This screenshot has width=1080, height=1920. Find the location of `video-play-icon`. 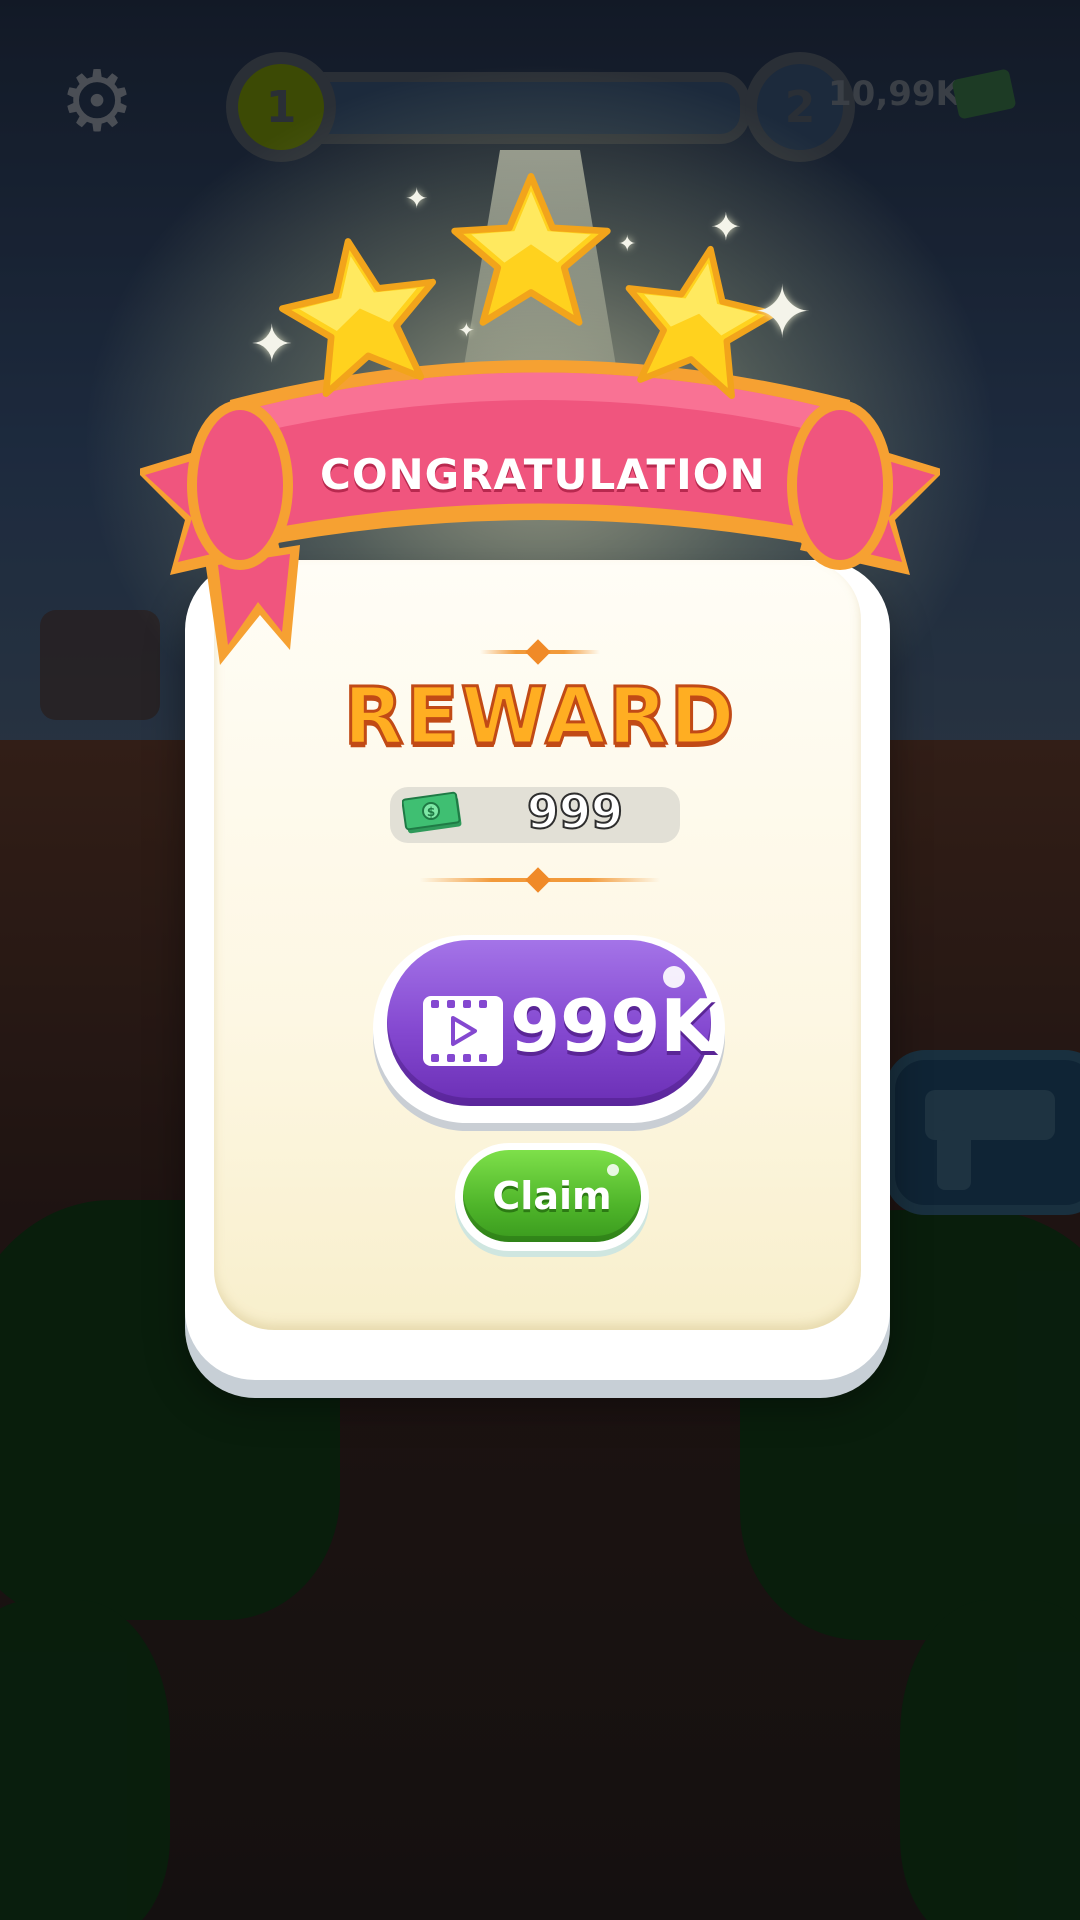

video-play-icon is located at coordinates (463, 1031).